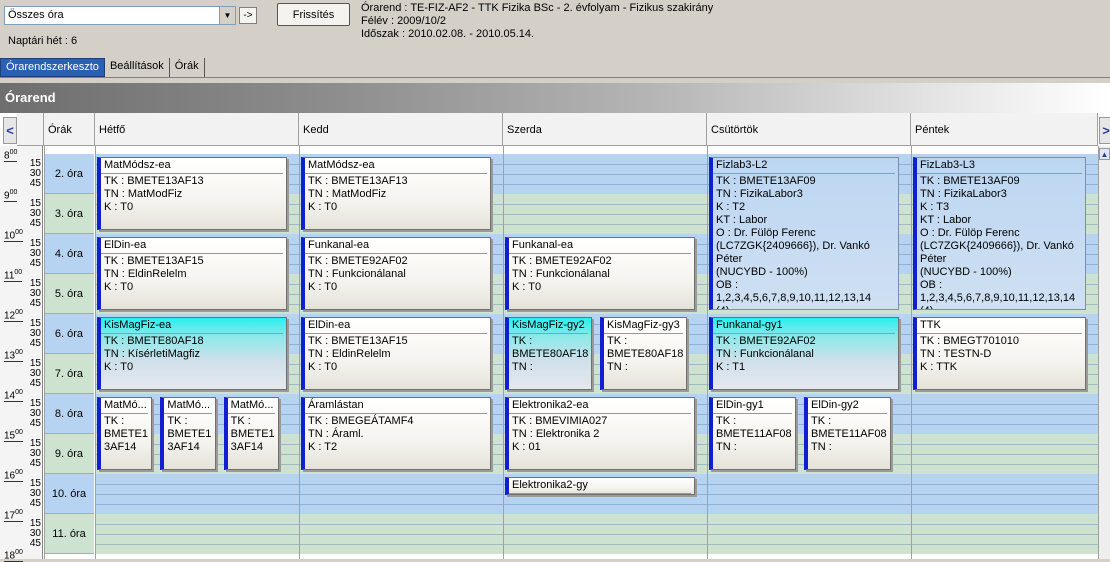 Image resolution: width=1110 pixels, height=562 pixels. I want to click on lesson-block: KisMagFiz-gy2 TK : BMETE80AF18 TN :, so click(548, 353).